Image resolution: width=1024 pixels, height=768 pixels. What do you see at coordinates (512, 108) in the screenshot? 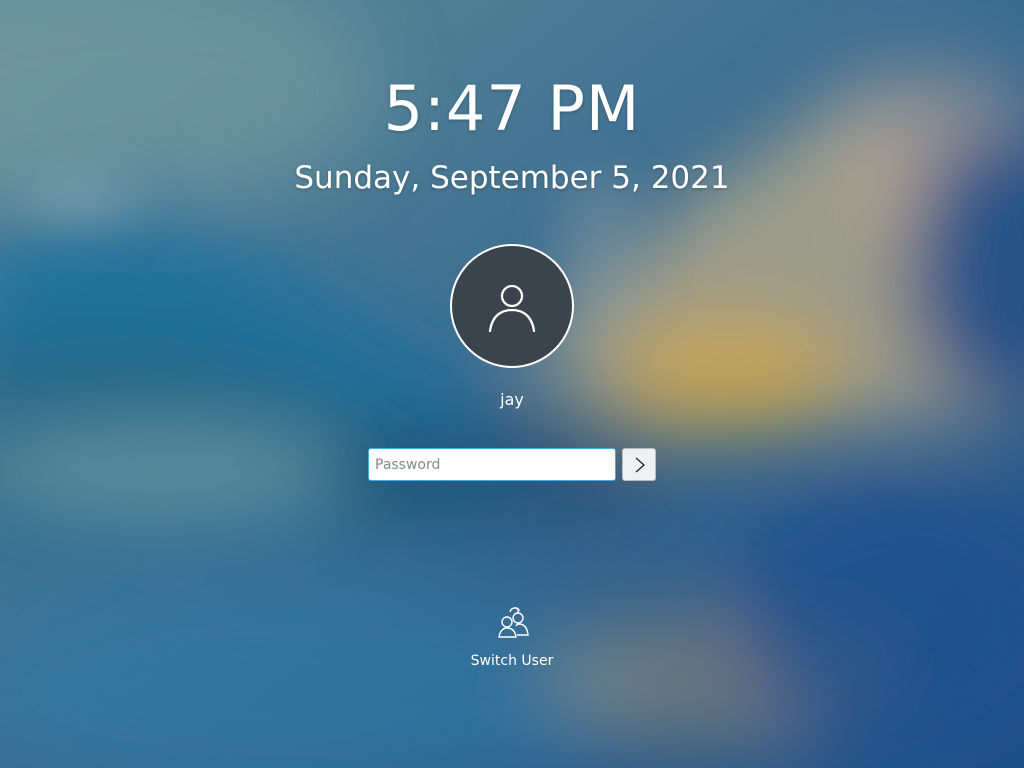
I see `clock-time: 5:47 PM` at bounding box center [512, 108].